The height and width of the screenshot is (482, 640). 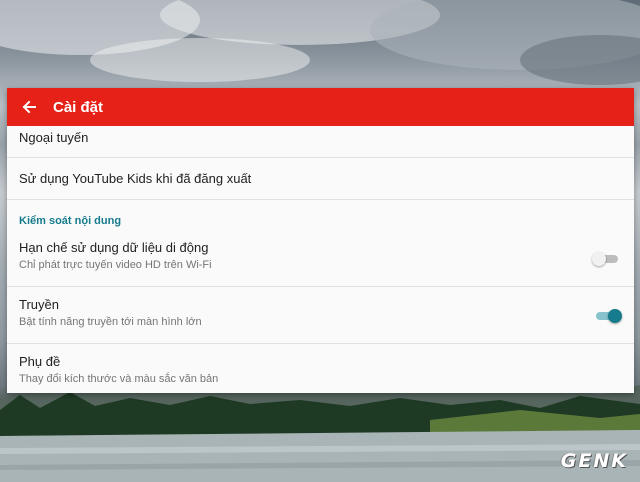 What do you see at coordinates (70, 221) in the screenshot?
I see `section-header-content-control: Kiểm soát nội dung` at bounding box center [70, 221].